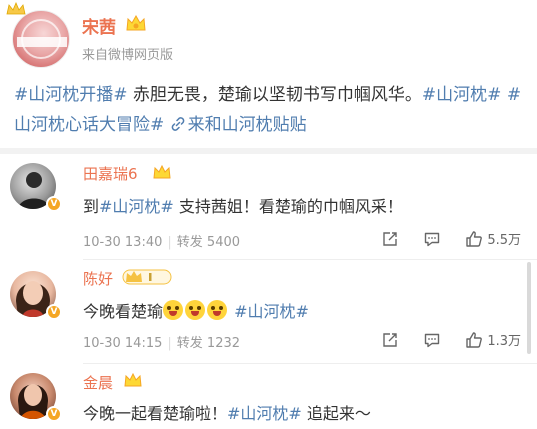  Describe the element at coordinates (223, 343) in the screenshot. I see `repost-count: 1232` at that location.